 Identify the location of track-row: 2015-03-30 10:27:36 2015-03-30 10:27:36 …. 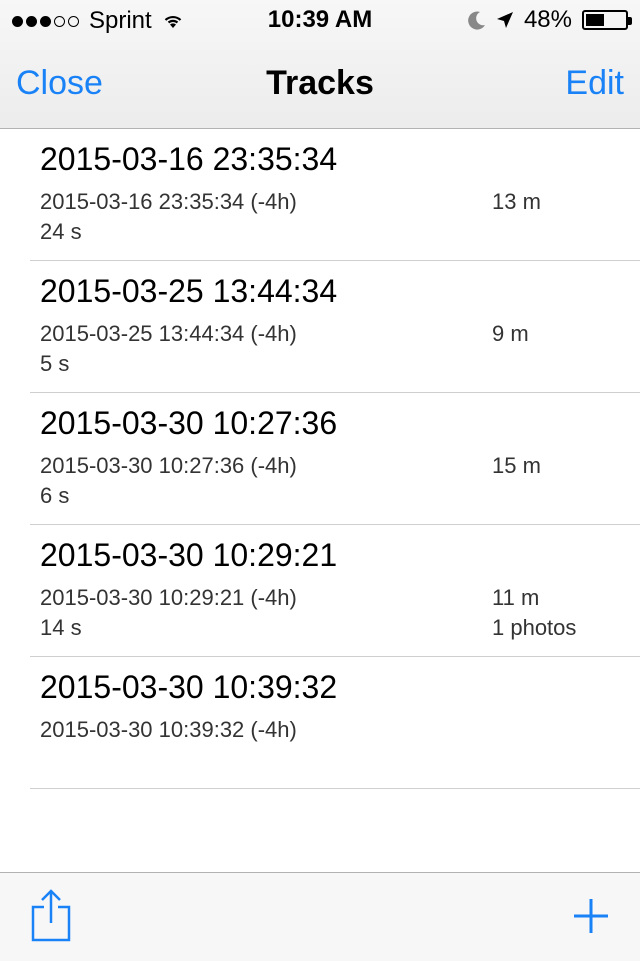
(335, 459).